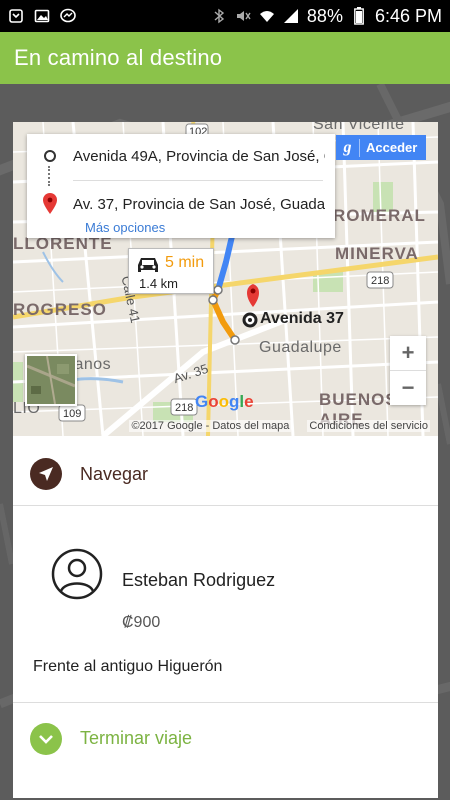 This screenshot has width=450, height=800. Describe the element at coordinates (125, 227) in the screenshot. I see `more-options-link: Más opciones` at that location.